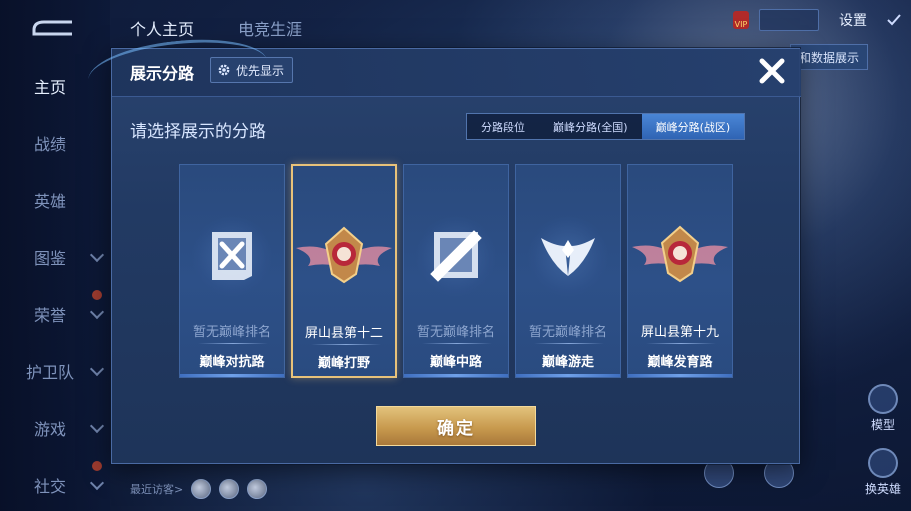  I want to click on top-right-bar: VIP 设置, so click(817, 20).